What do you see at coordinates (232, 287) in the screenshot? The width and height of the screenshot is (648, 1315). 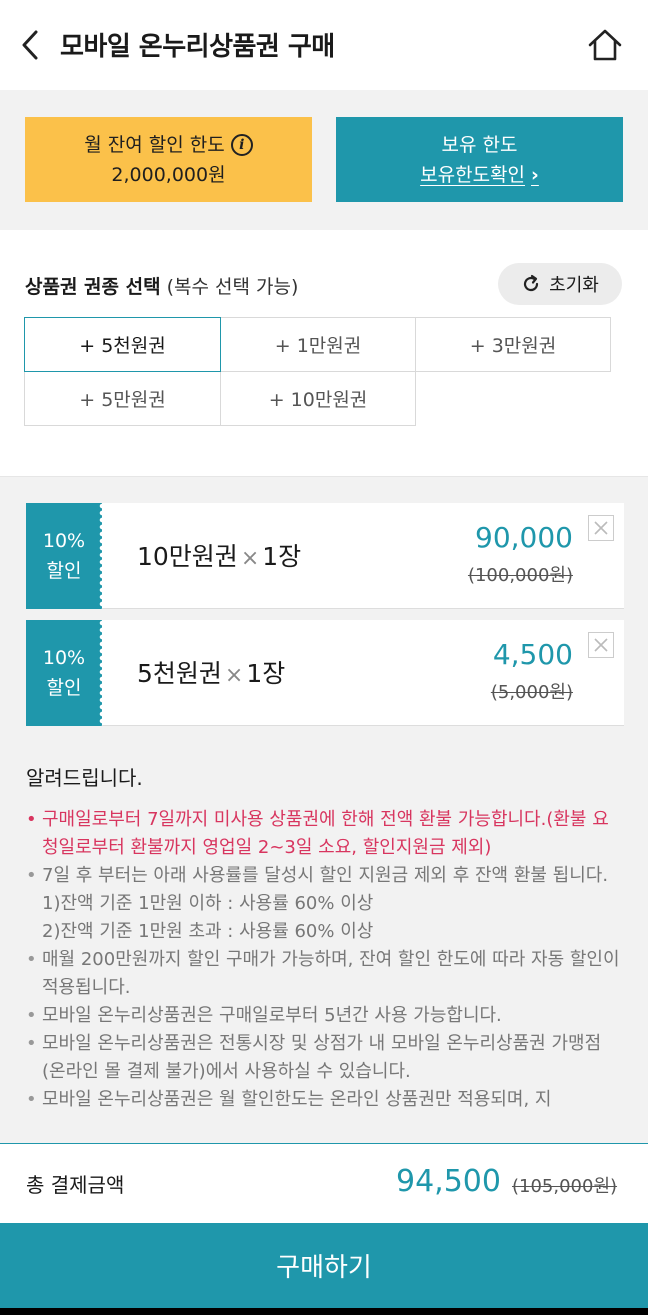 I see `voucher-type-label-sub: (복수 선택 가능)` at bounding box center [232, 287].